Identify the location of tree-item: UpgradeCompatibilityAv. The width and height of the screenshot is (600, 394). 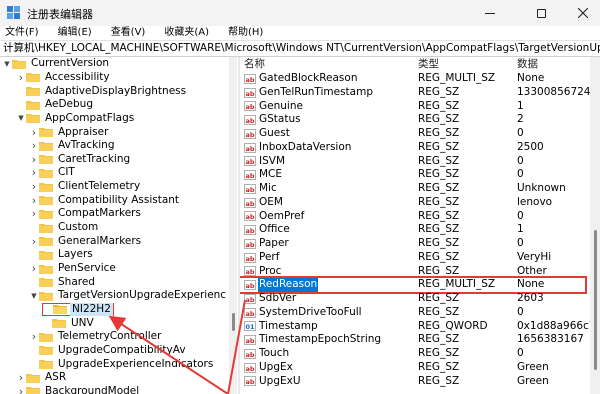
(108, 351).